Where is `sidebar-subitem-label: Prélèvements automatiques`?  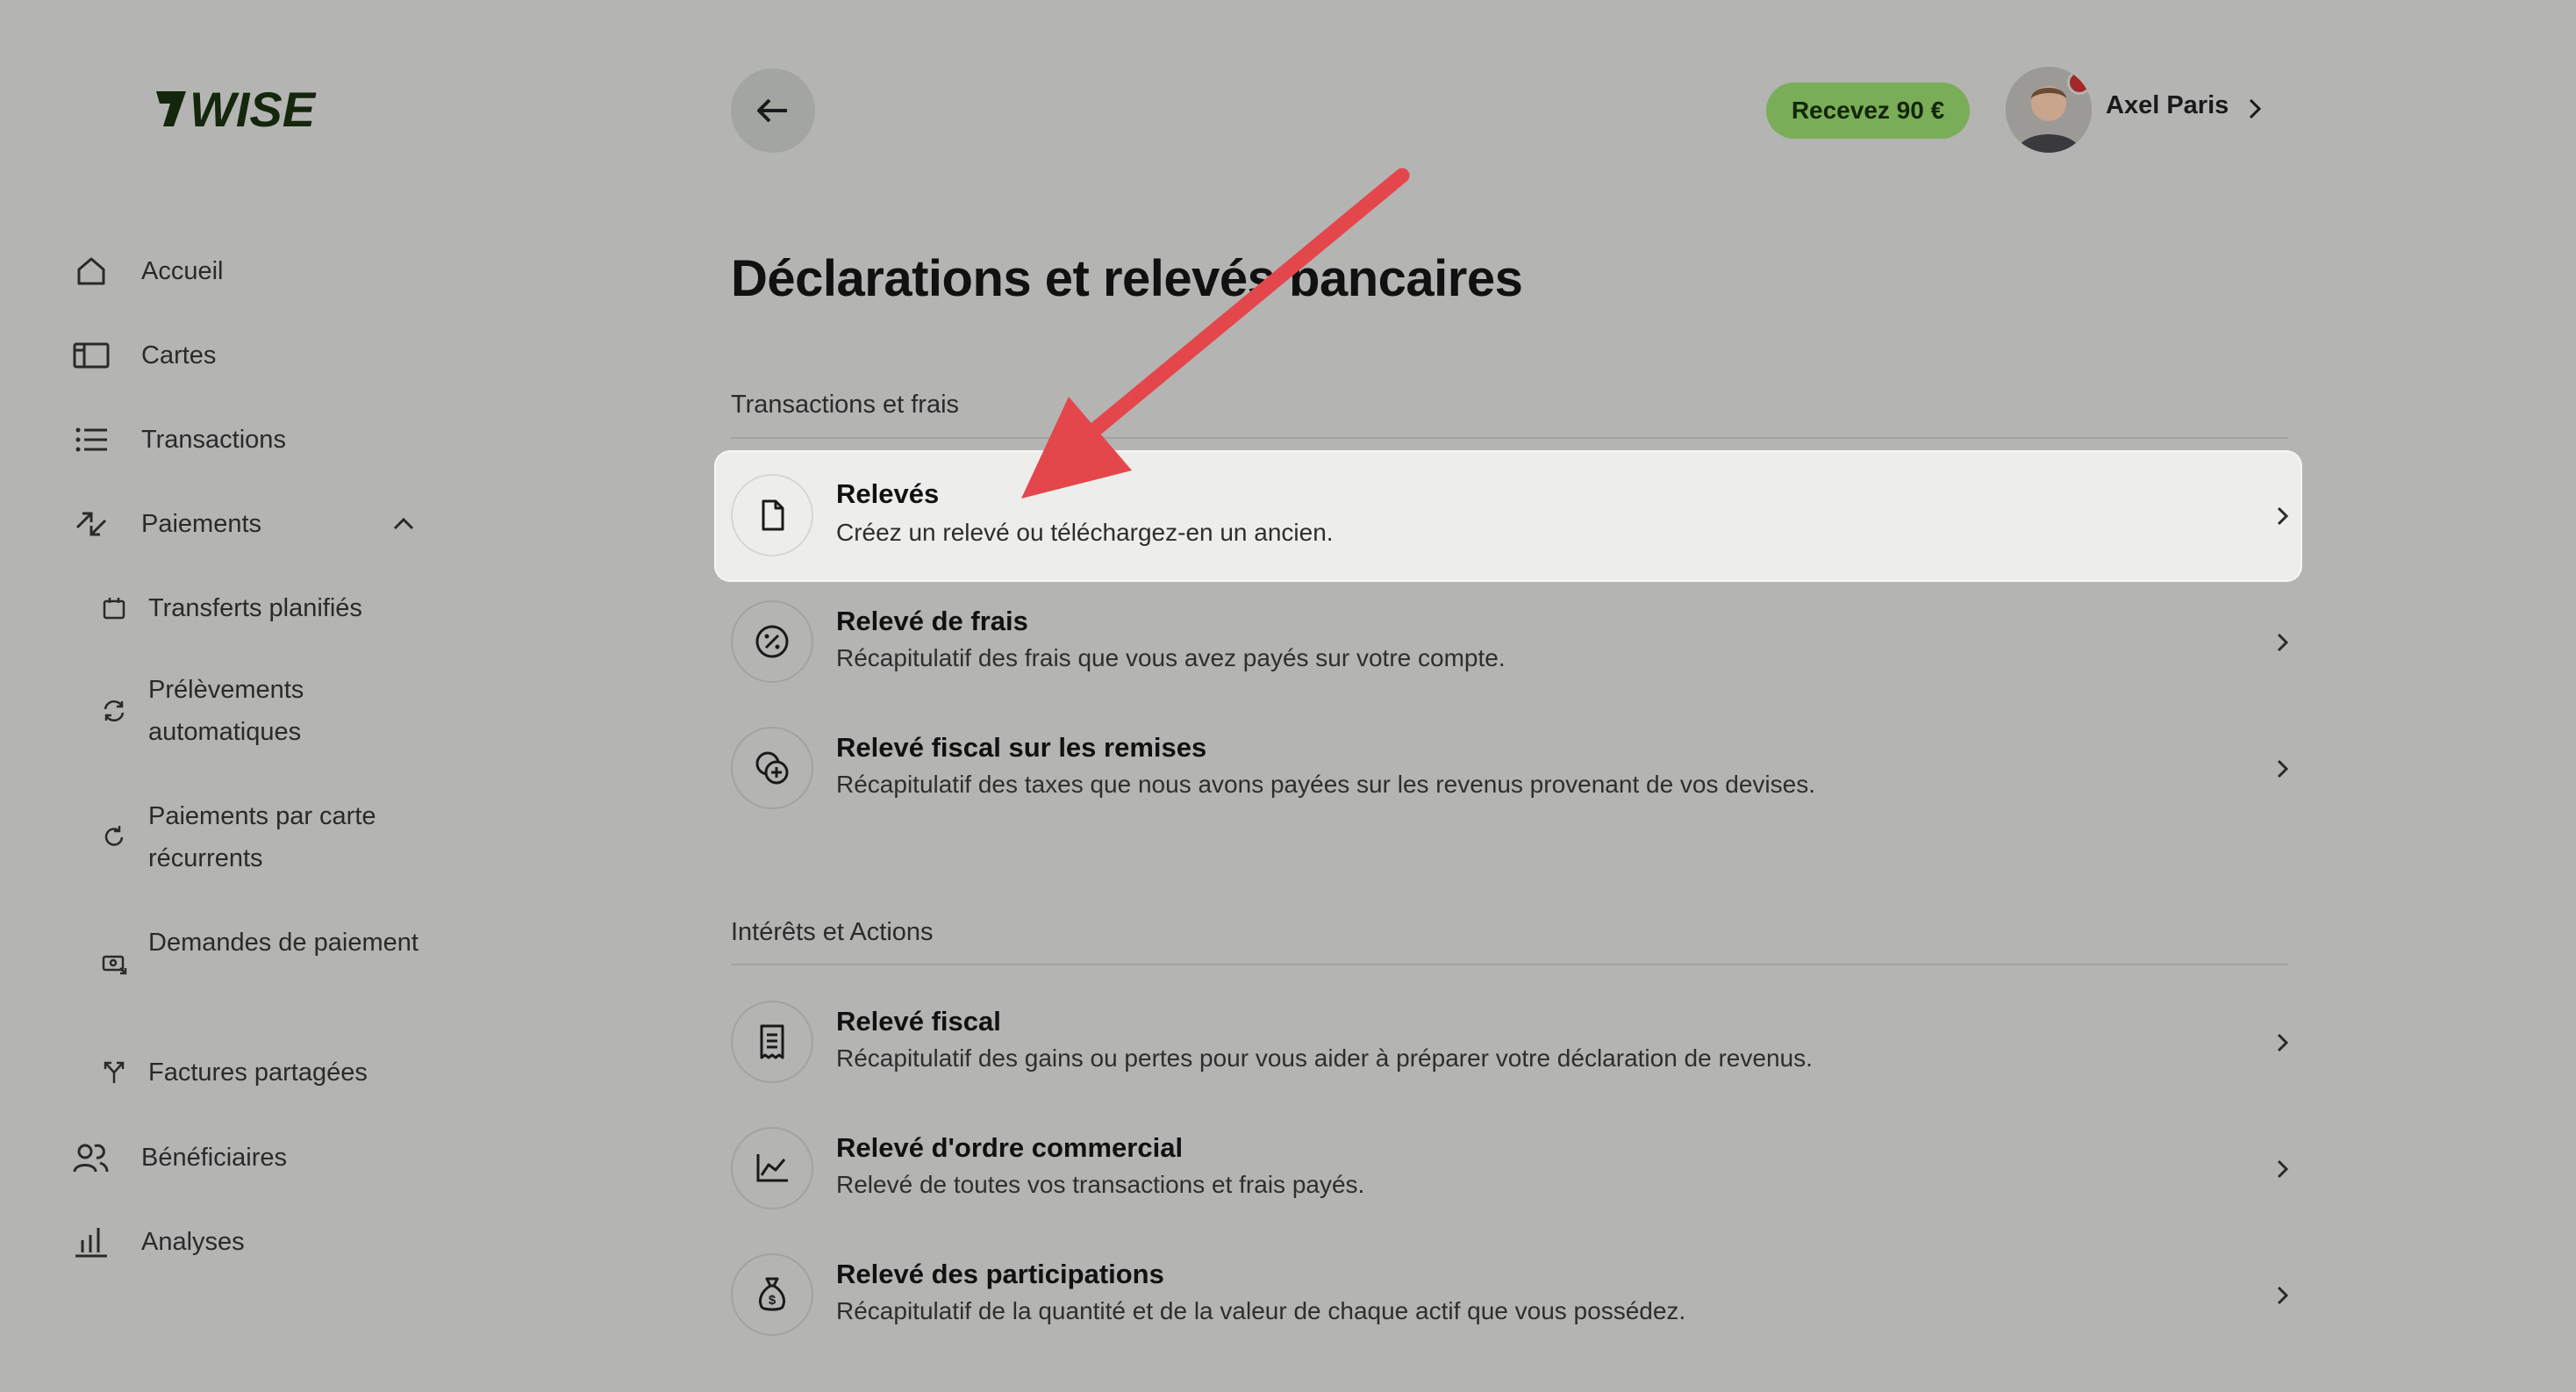
sidebar-subitem-label: Prélèvements automatiques is located at coordinates (226, 711).